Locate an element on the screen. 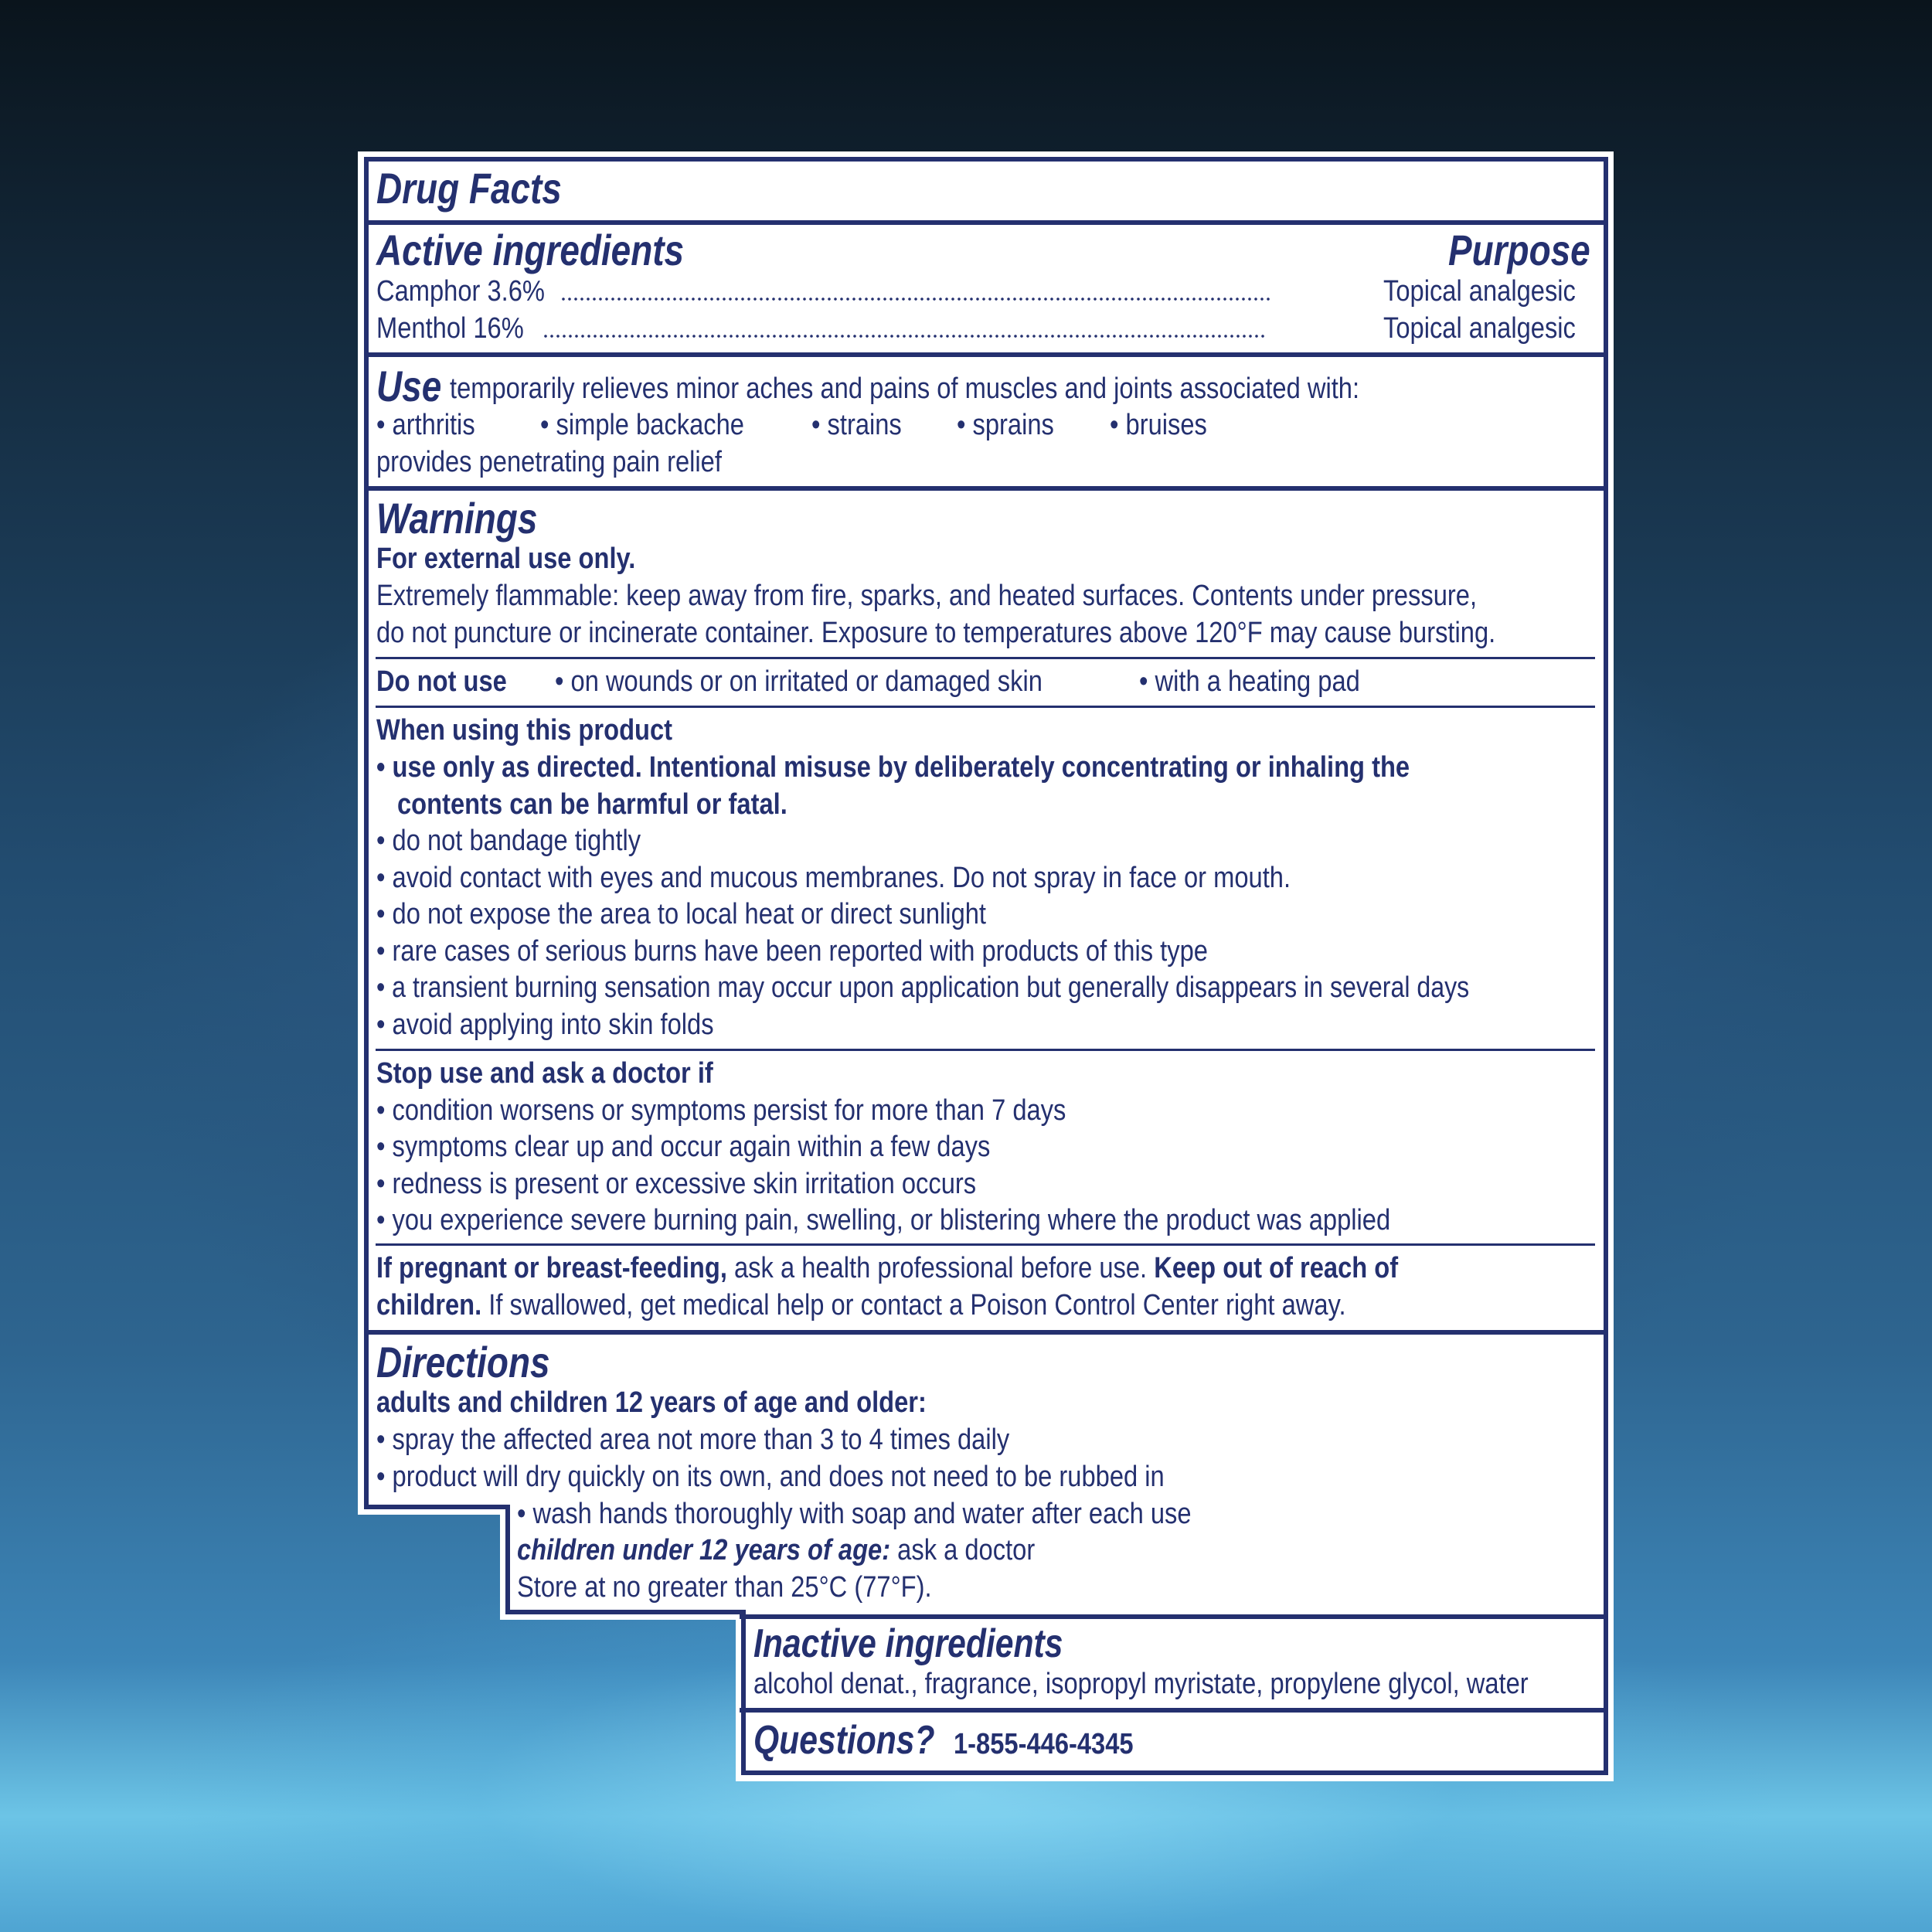  when-using-bold: contents can be harmful or fatal. is located at coordinates (592, 805).